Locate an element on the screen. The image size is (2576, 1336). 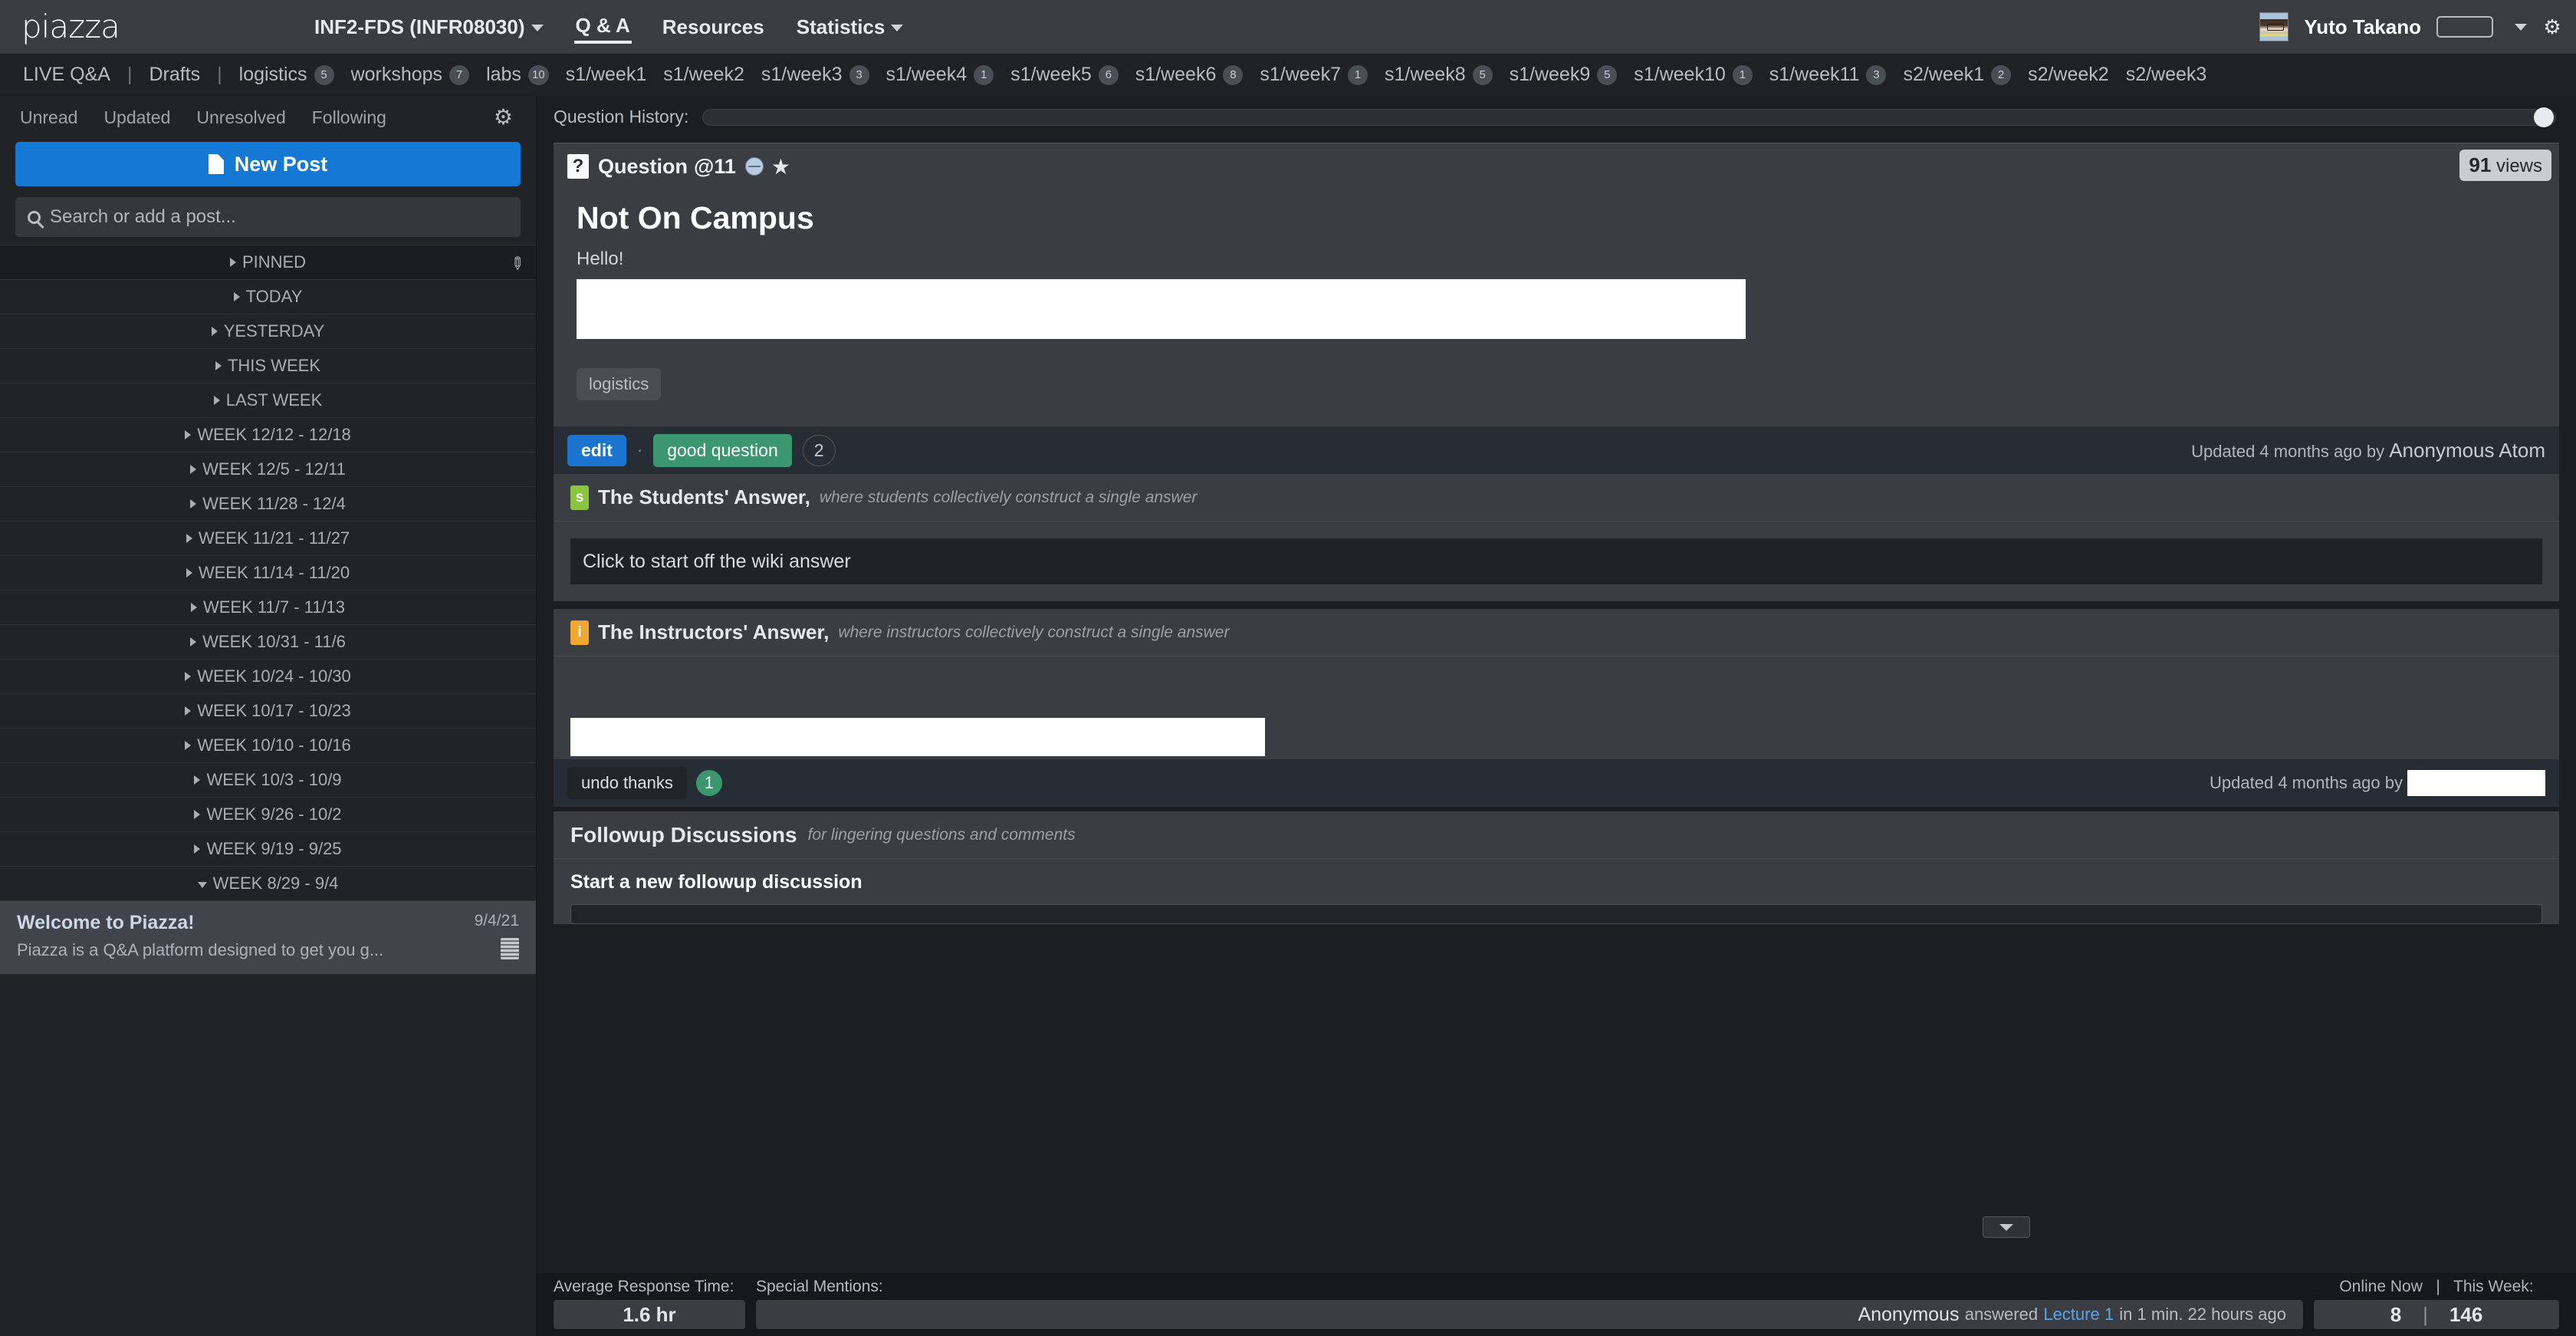
folder-tab-label: s1/week4 is located at coordinates (927, 74).